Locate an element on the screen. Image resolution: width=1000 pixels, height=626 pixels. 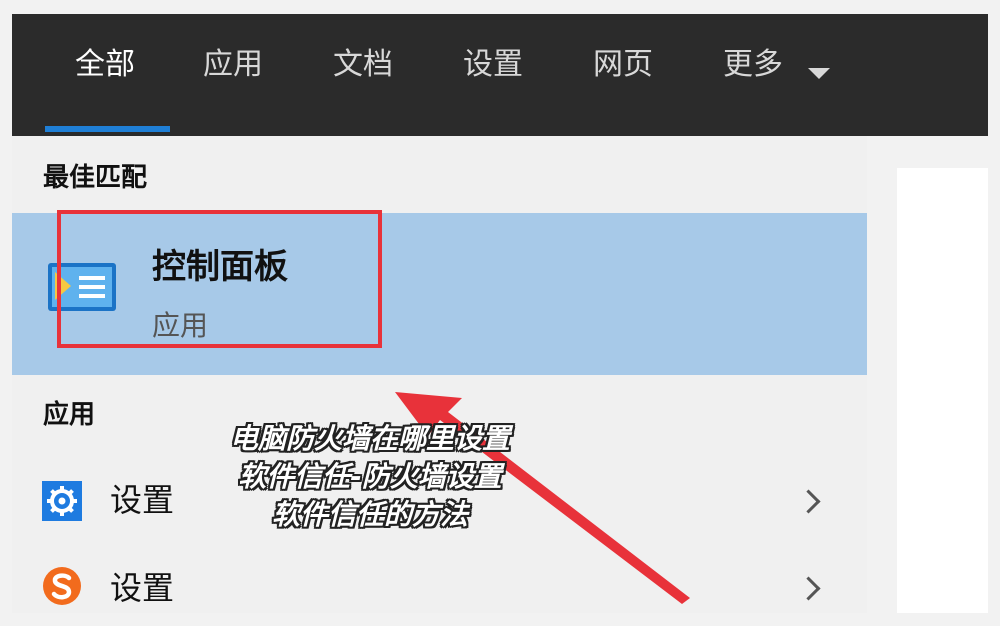
tab-apps: 应用 is located at coordinates (233, 65).